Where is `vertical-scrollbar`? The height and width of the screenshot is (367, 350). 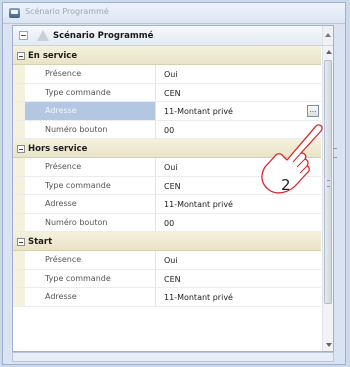
vertical-scrollbar is located at coordinates (327, 198).